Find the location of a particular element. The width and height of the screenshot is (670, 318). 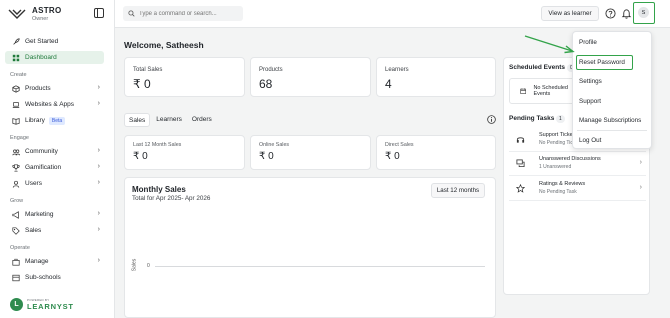

section-operate: Operate is located at coordinates (20, 248).